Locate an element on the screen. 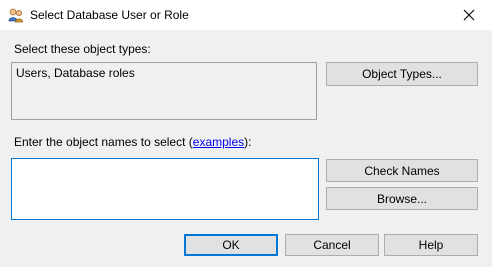 This screenshot has width=492, height=267. object-types-display: Users, Database roles is located at coordinates (164, 91).